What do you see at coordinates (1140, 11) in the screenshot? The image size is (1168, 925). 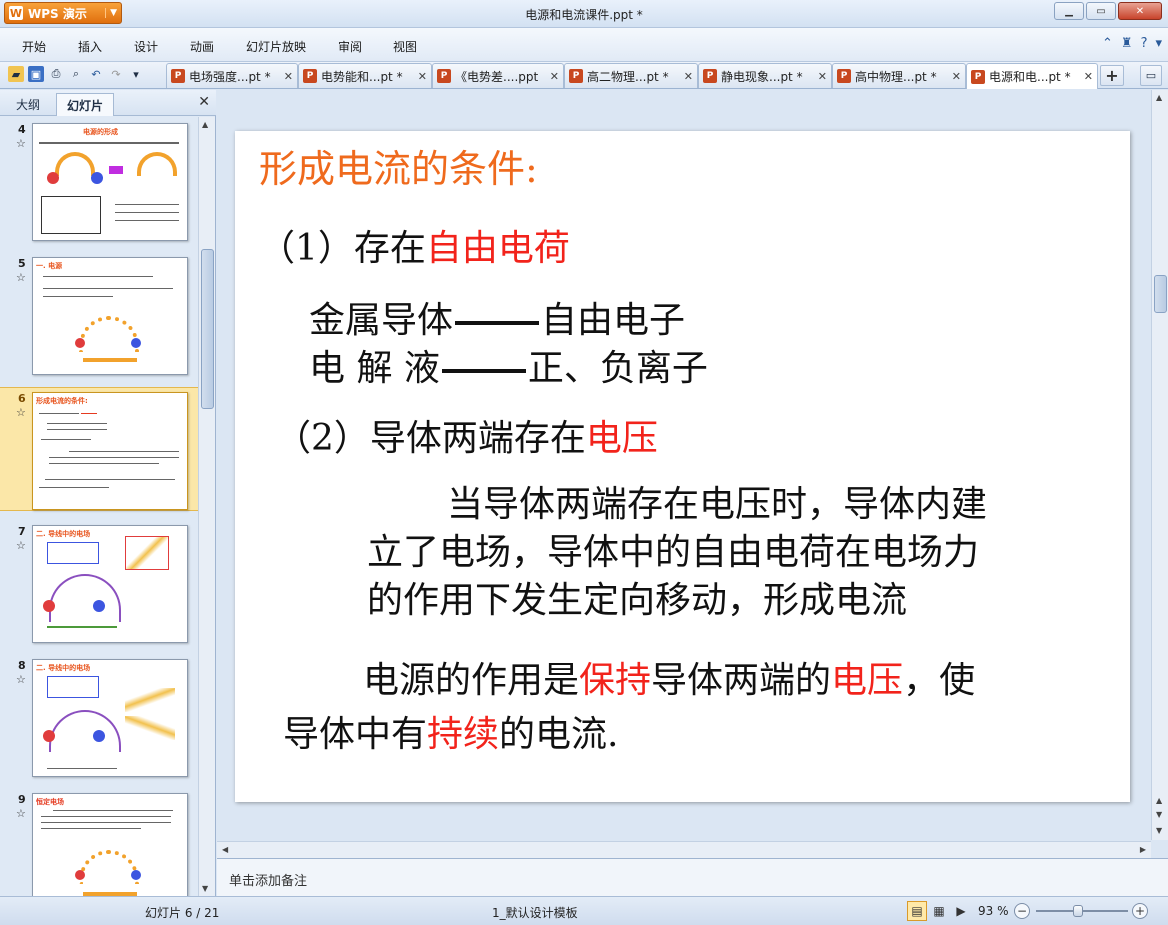 I see `close-window-button: ✕` at bounding box center [1140, 11].